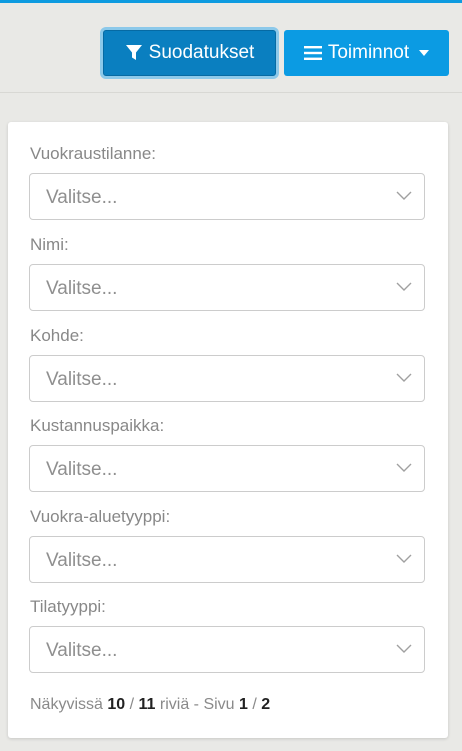  What do you see at coordinates (197, 704) in the screenshot?
I see `status-rows-word: riviä - Sivu` at bounding box center [197, 704].